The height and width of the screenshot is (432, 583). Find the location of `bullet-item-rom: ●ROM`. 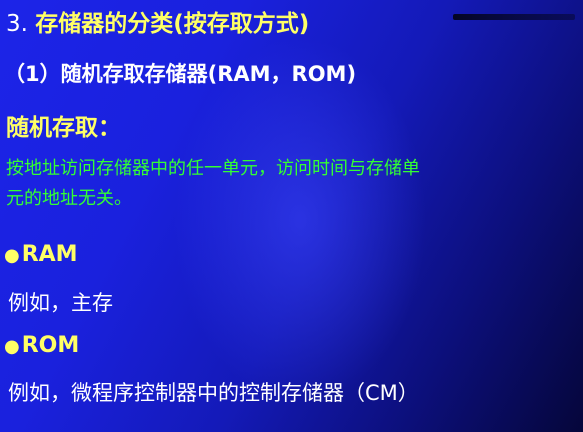

bullet-item-rom: ●ROM is located at coordinates (41, 345).